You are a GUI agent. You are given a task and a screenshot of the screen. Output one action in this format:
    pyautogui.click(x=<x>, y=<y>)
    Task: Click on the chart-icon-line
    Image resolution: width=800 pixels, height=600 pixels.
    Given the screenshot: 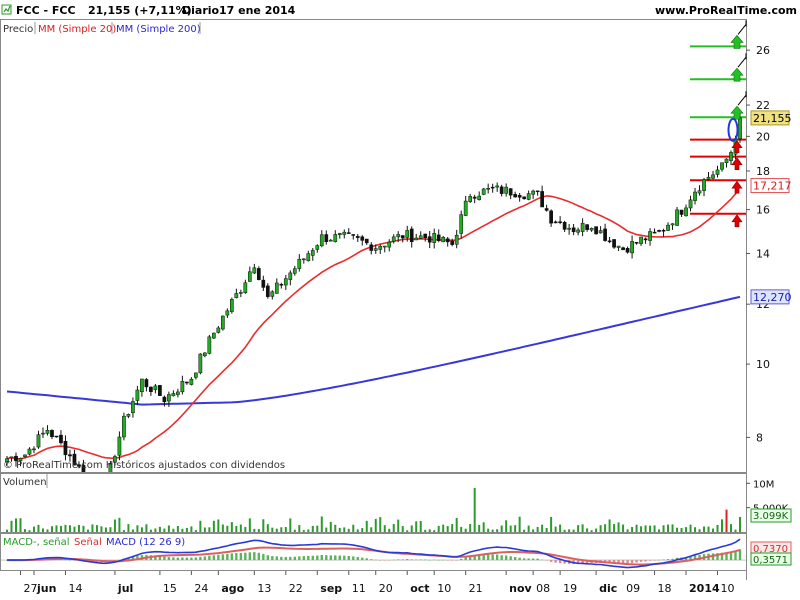 What is the action you would take?
    pyautogui.click(x=7, y=9)
    